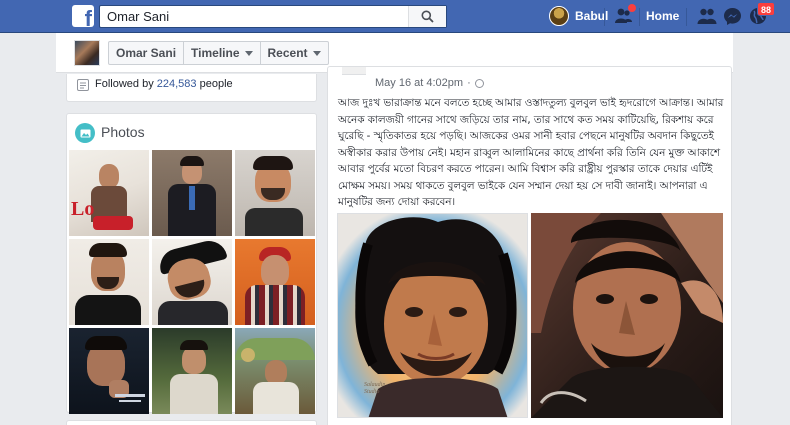  What do you see at coordinates (479, 83) in the screenshot?
I see `public-globe-icon` at bounding box center [479, 83].